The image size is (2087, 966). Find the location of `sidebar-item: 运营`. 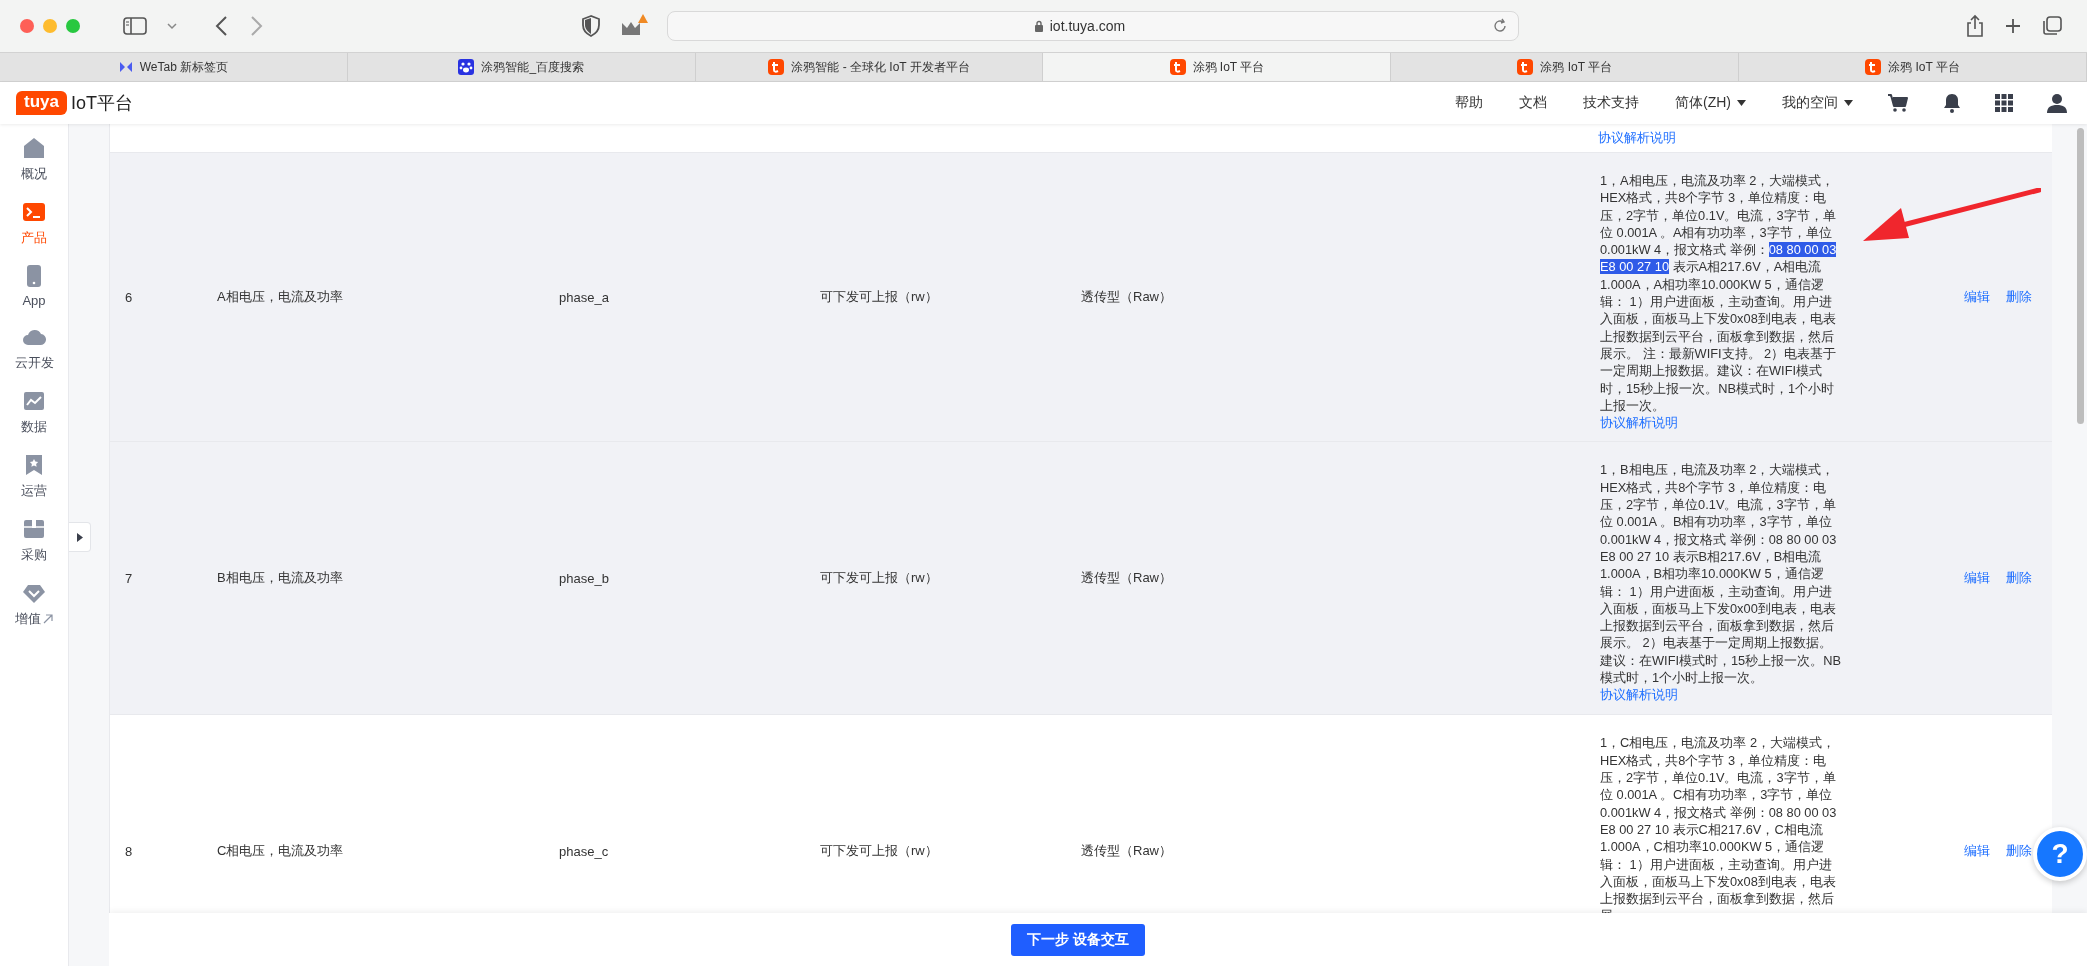

sidebar-item: 运营 is located at coordinates (34, 476).